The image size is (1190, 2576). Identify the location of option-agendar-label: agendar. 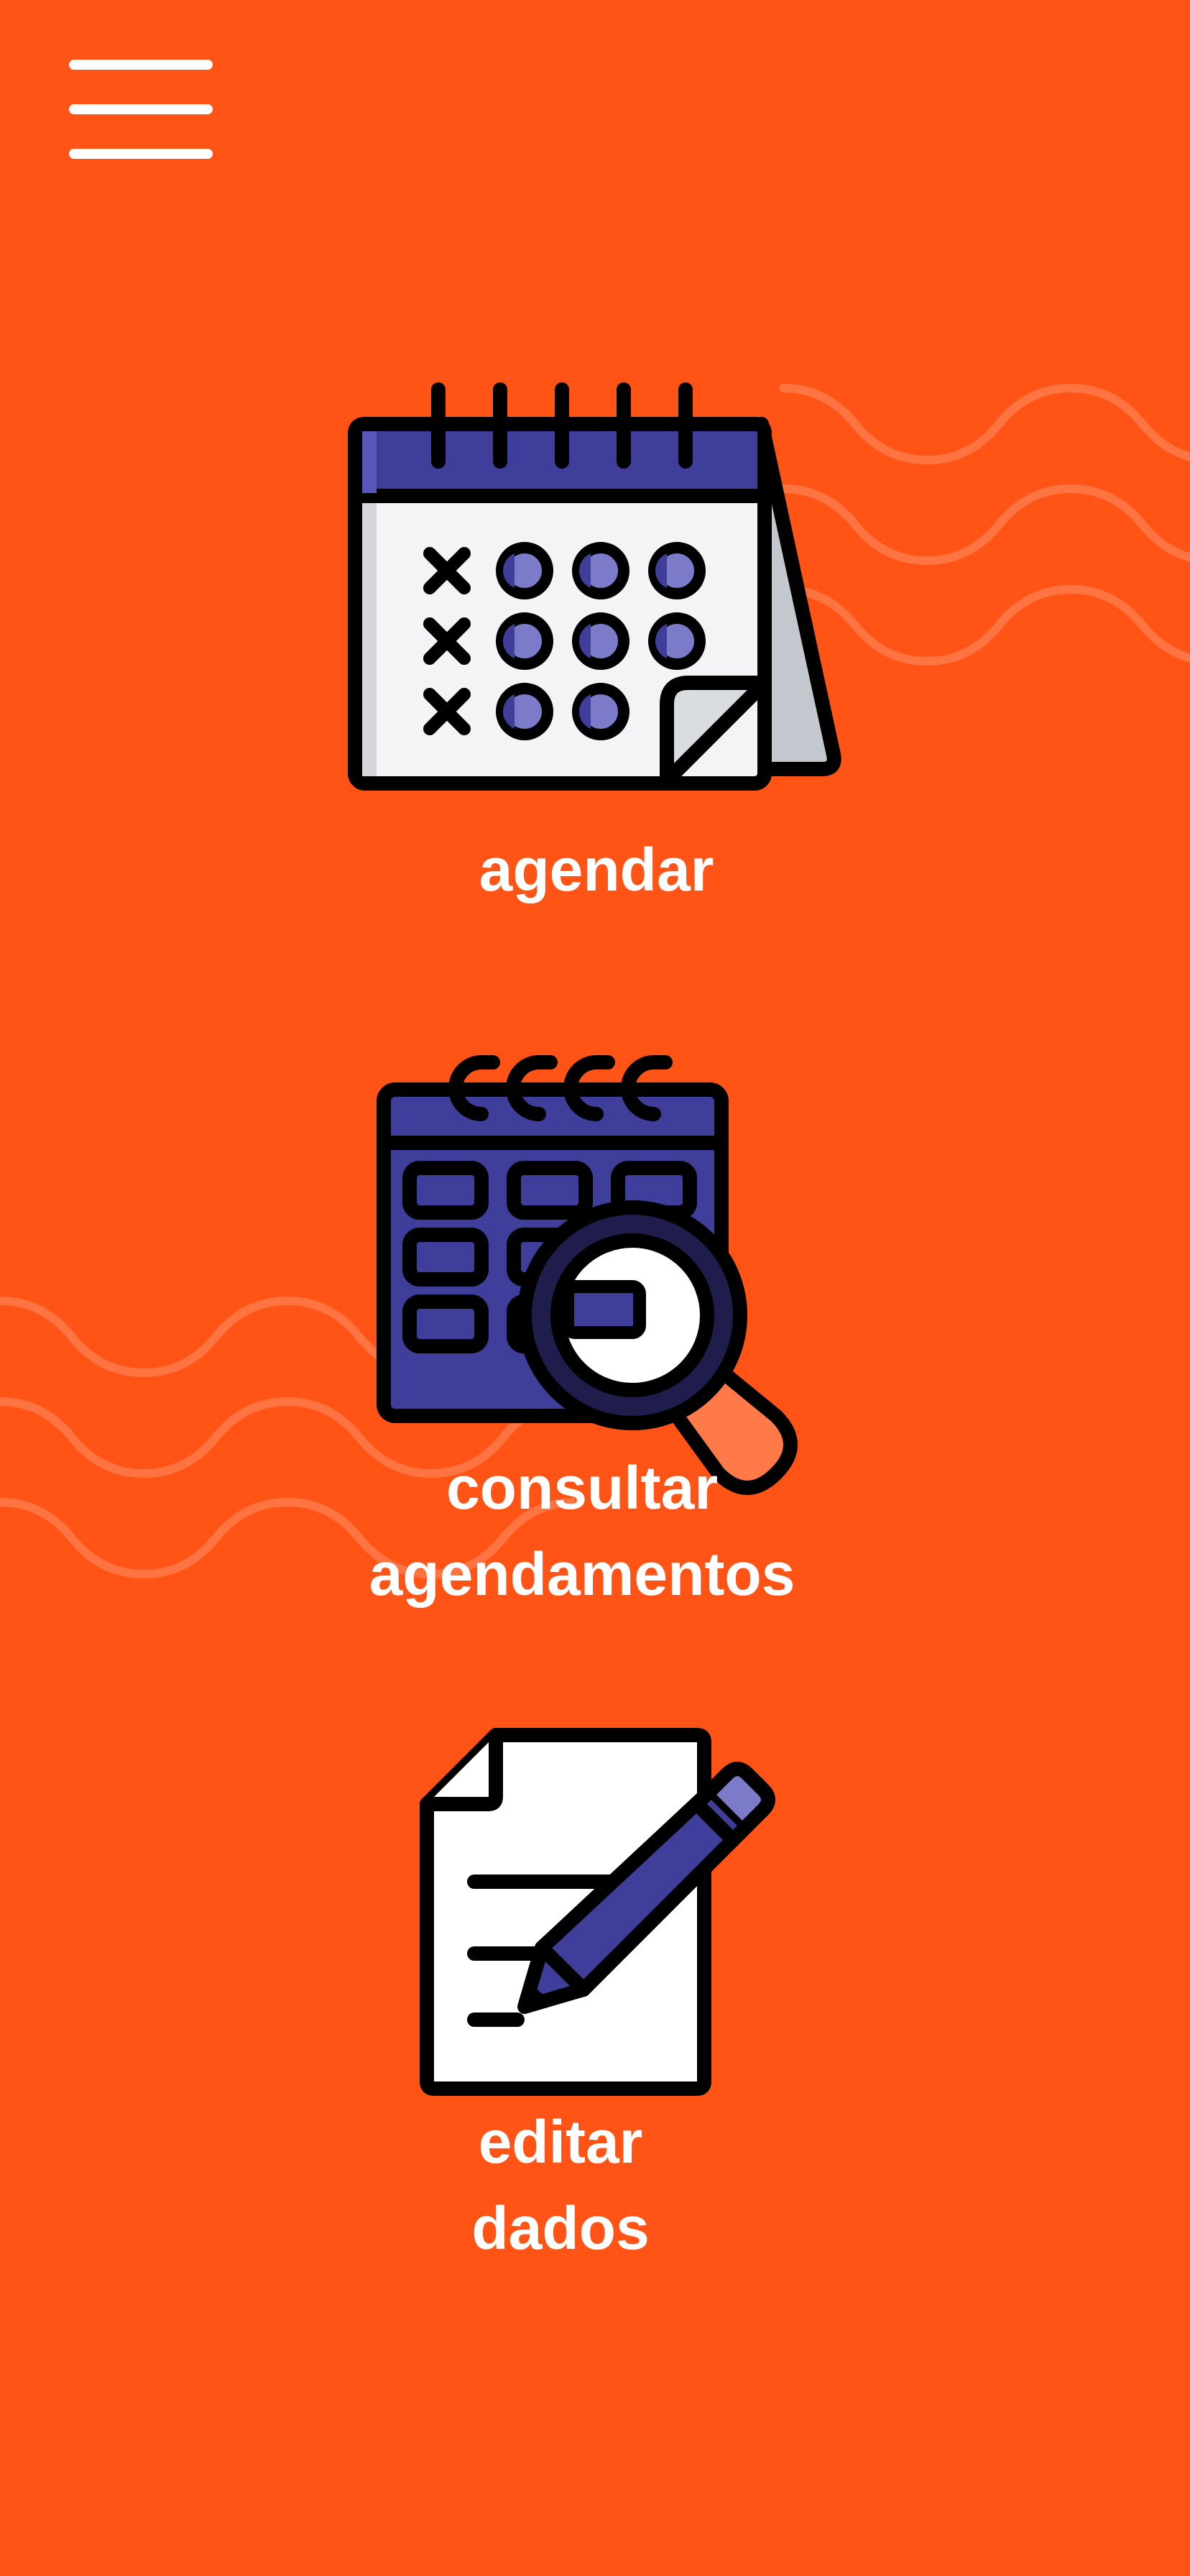
(596, 870).